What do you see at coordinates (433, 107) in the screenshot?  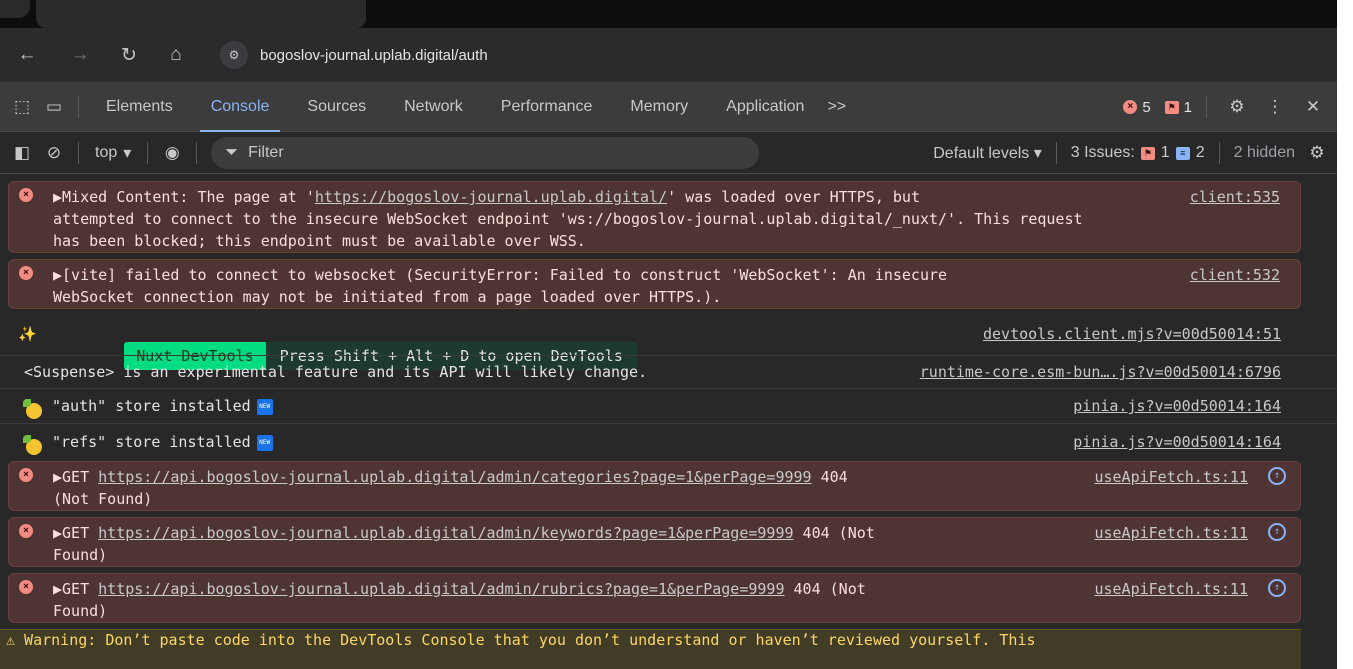 I see `tab-network: Network` at bounding box center [433, 107].